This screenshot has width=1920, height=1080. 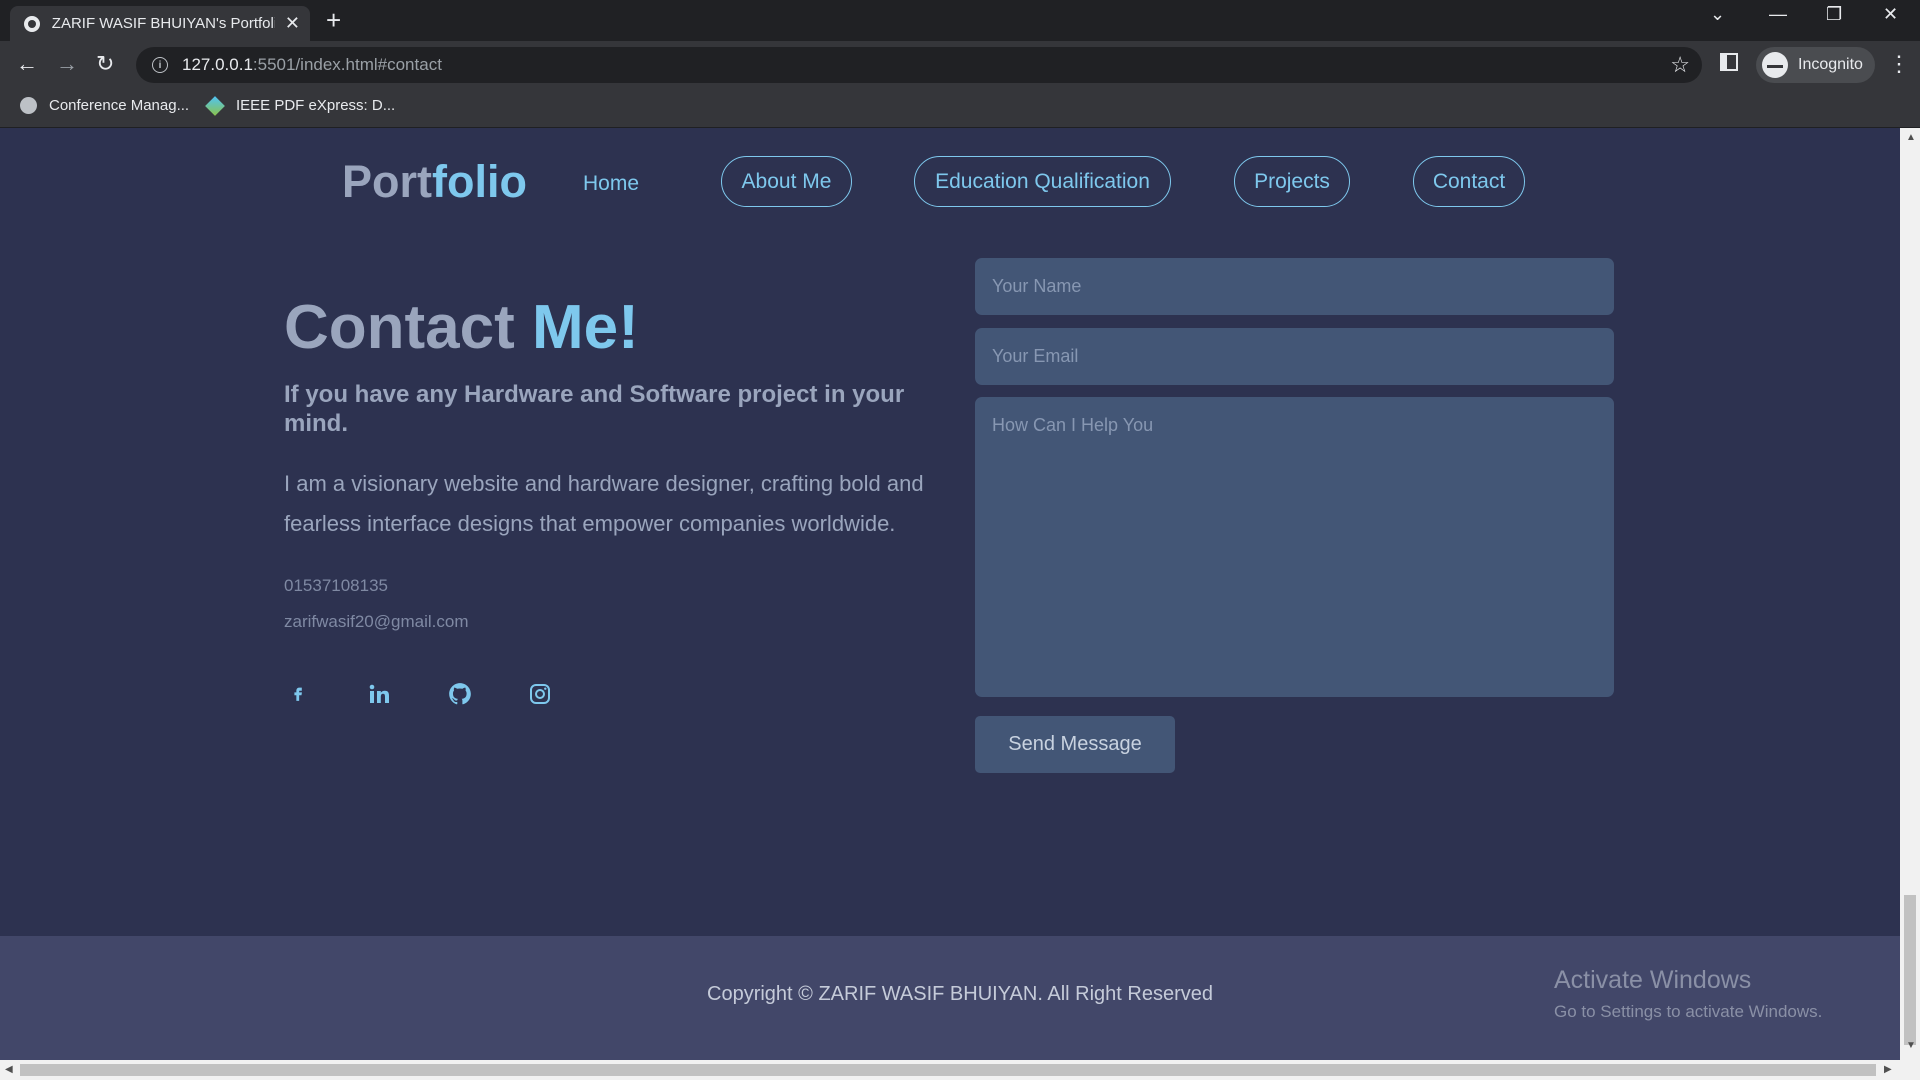 I want to click on new-tab-button: +, so click(x=333, y=20).